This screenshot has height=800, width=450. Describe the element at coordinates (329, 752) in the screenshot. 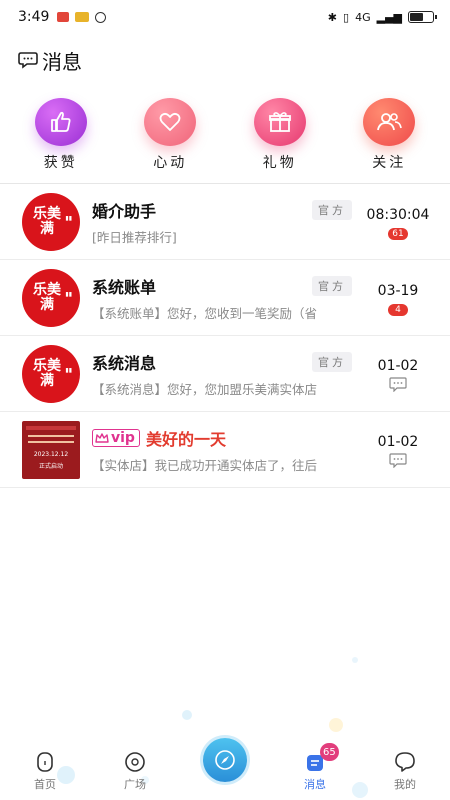

I see `unread-count-badge: 65` at that location.